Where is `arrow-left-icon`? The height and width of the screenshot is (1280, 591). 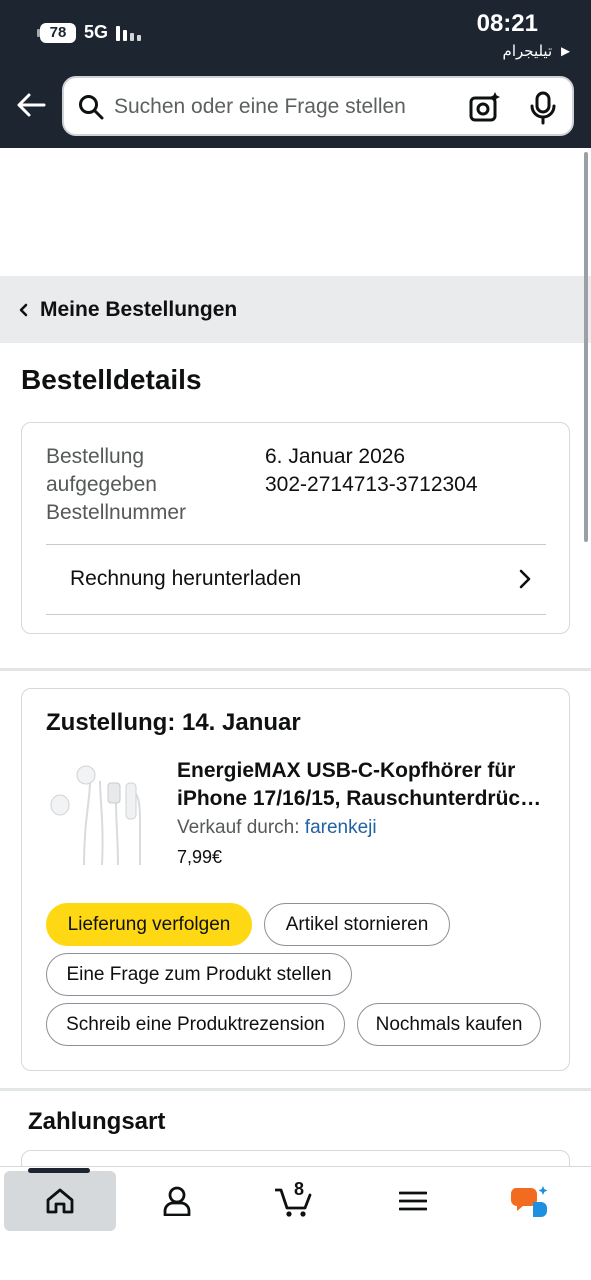 arrow-left-icon is located at coordinates (31, 105).